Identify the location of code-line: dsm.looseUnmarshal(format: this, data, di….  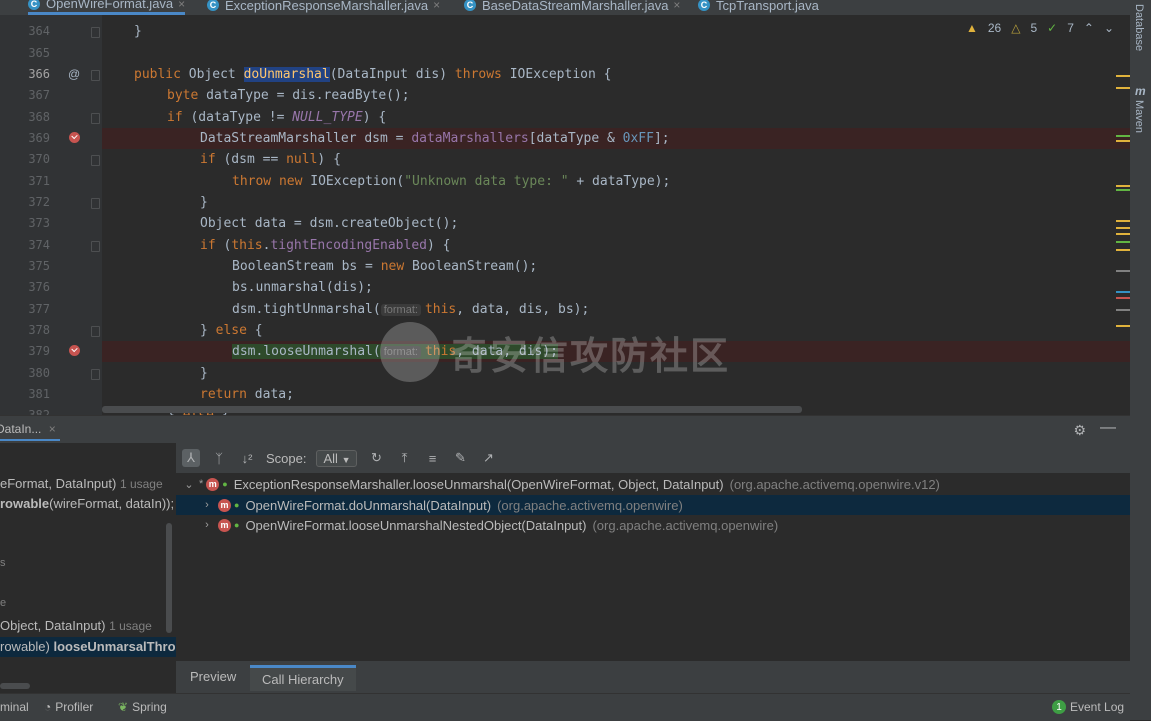
(395, 351).